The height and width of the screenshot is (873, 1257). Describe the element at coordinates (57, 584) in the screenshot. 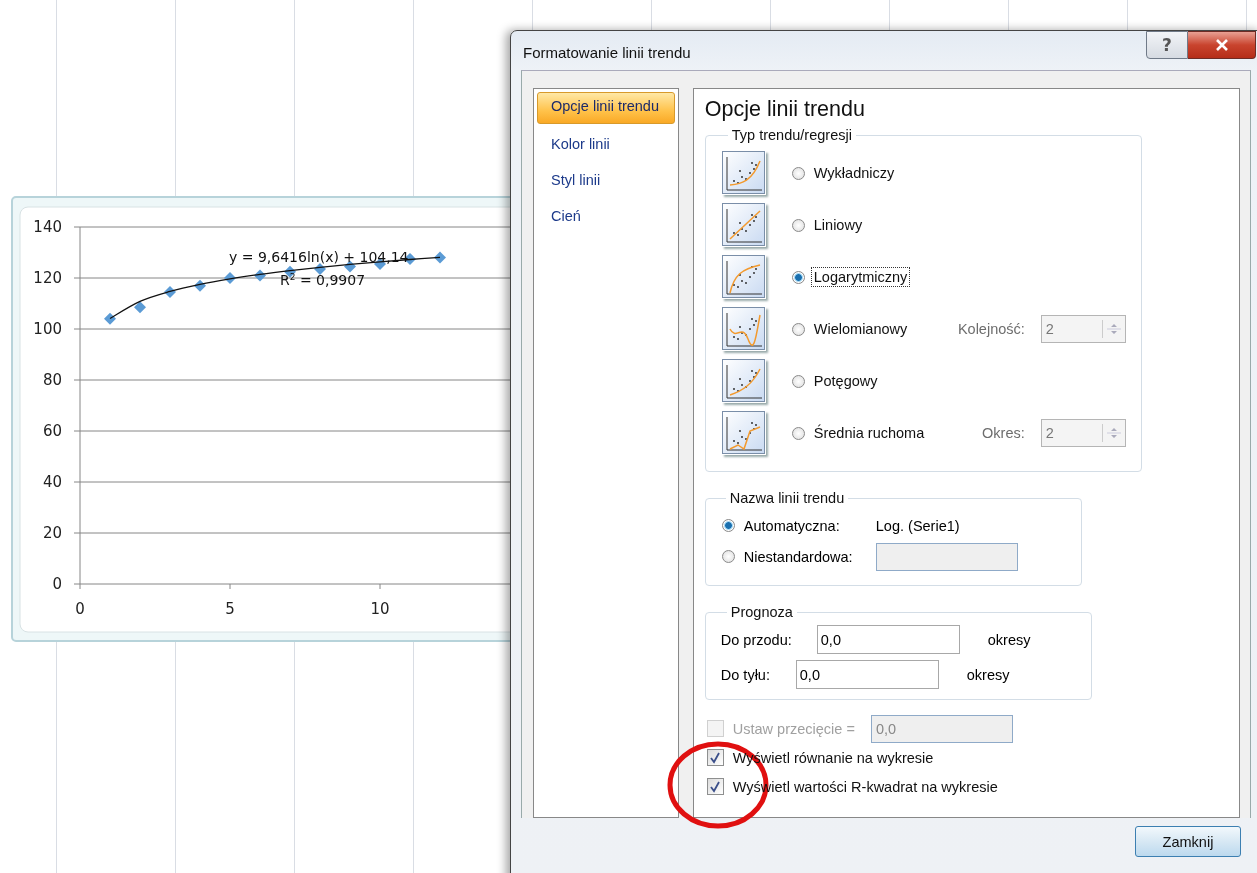

I see `y-tick-label: 0` at that location.